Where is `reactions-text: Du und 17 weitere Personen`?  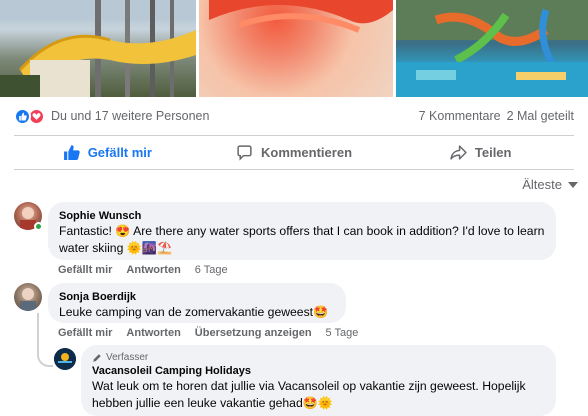
reactions-text: Du und 17 weitere Personen is located at coordinates (235, 116).